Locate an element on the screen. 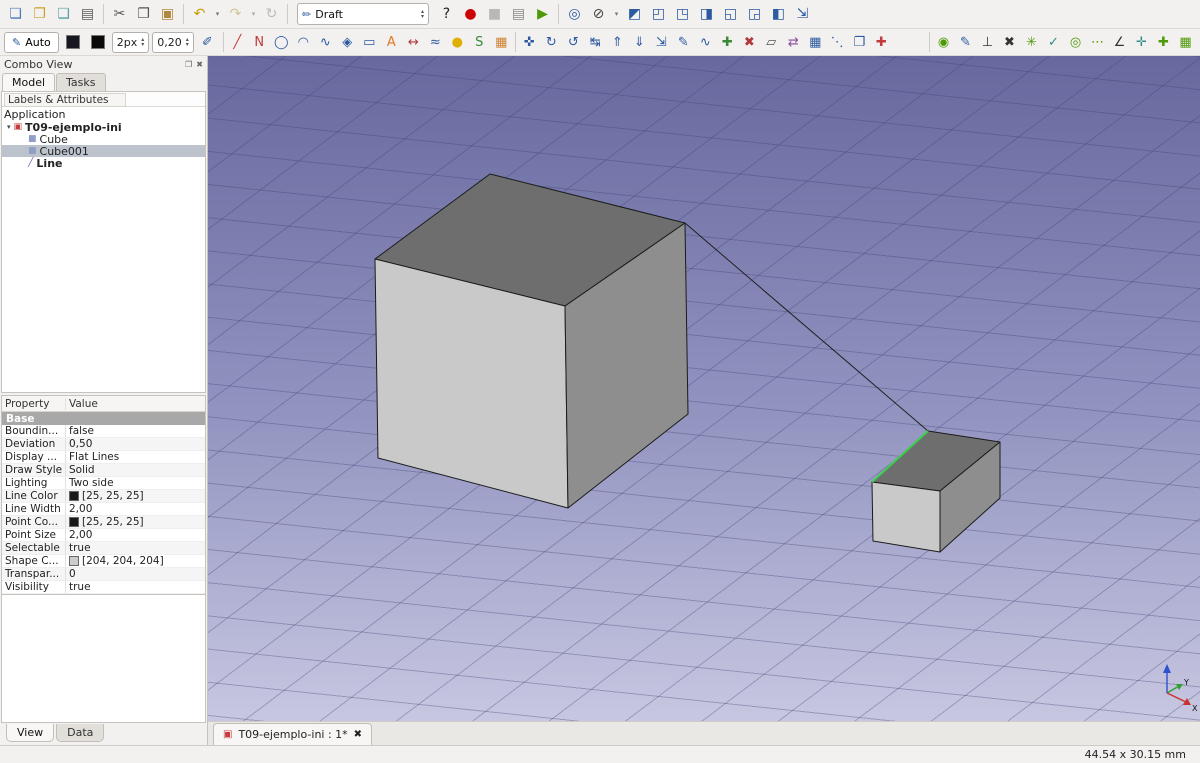 The image size is (1200, 763). close-panel-button: ✖ is located at coordinates (199, 64).